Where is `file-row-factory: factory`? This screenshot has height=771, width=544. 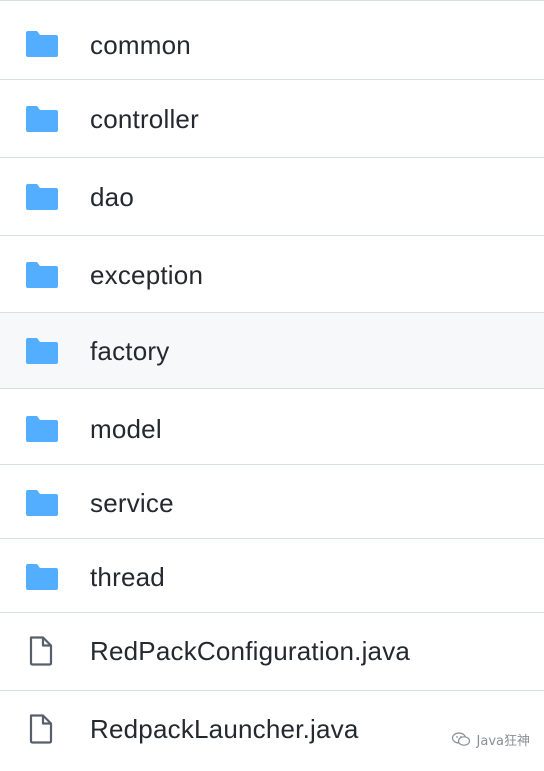
file-row-factory: factory is located at coordinates (272, 351).